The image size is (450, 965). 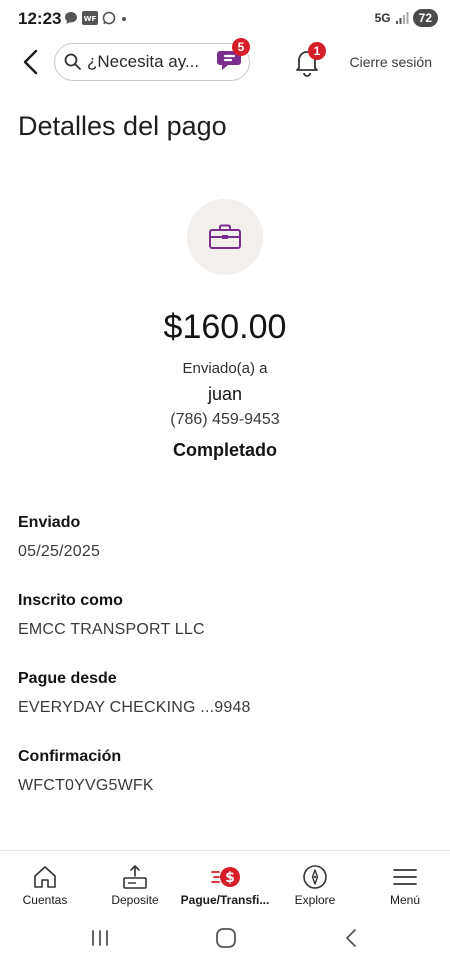 I want to click on notification-icons: WF, so click(x=96, y=18).